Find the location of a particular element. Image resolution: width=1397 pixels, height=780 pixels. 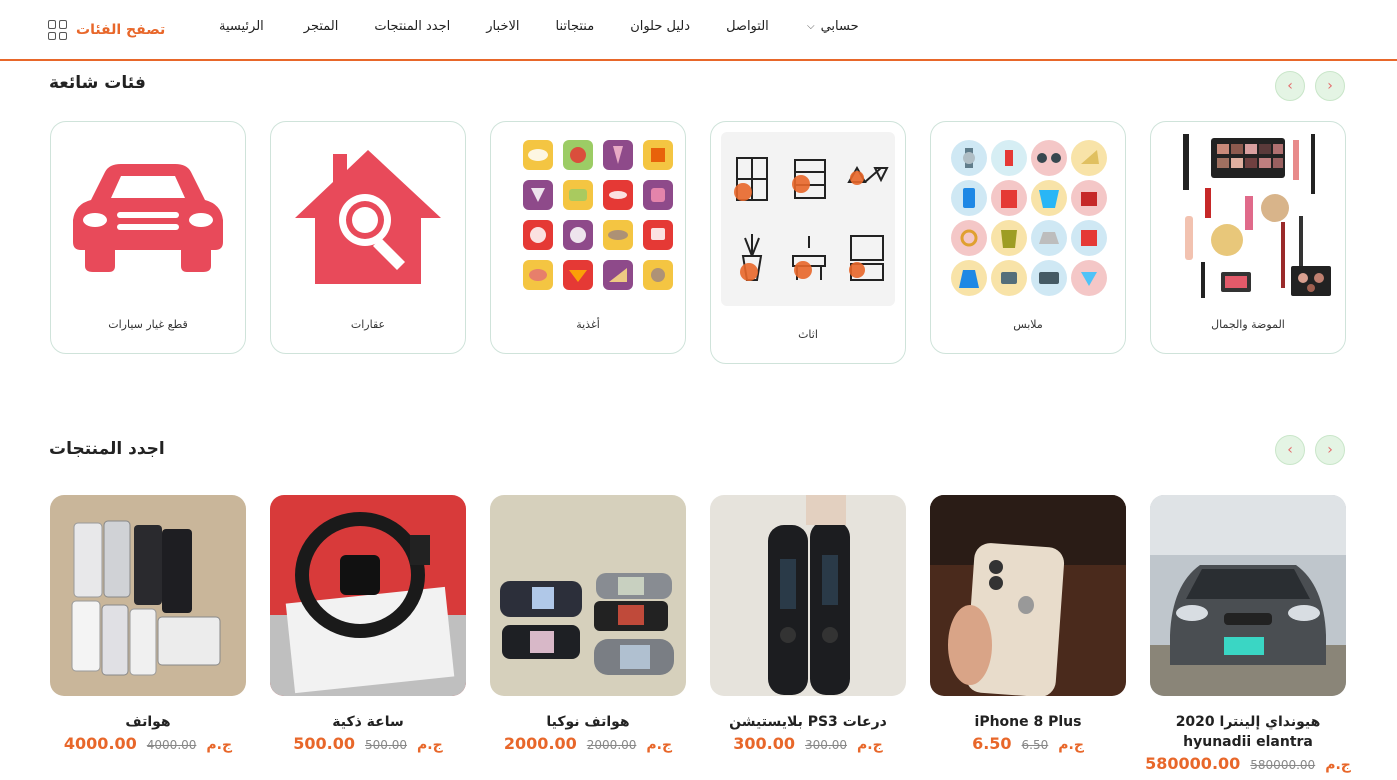

chevron-down-icon: ⌵ is located at coordinates (811, 26).